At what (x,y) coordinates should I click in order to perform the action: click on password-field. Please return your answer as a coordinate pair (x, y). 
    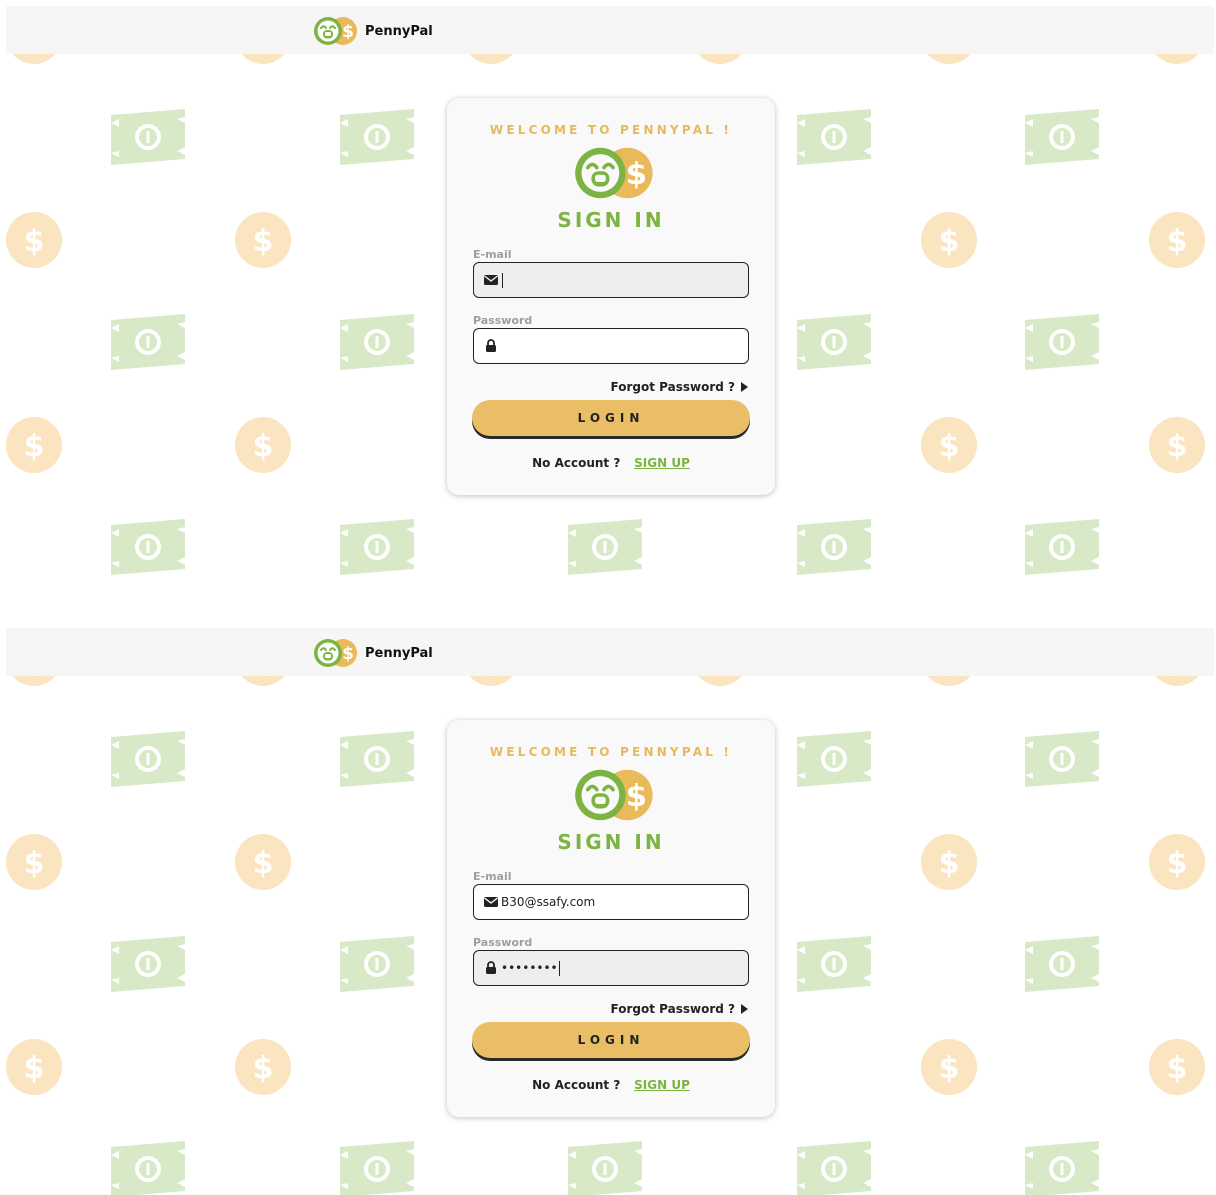
    Looking at the image, I should click on (611, 346).